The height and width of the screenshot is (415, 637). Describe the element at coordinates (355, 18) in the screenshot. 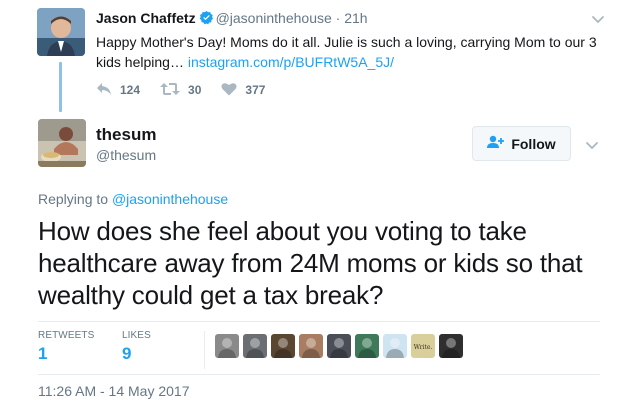

I see `parent-time: 21h` at that location.